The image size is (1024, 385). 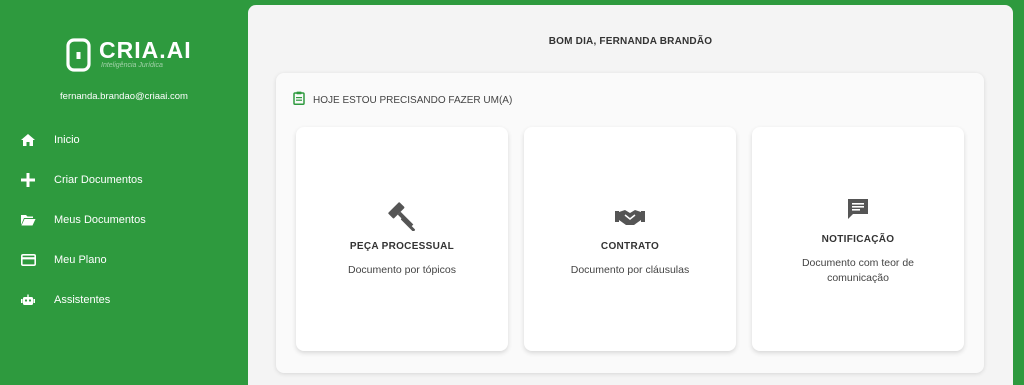 What do you see at coordinates (858, 209) in the screenshot?
I see `message-icon` at bounding box center [858, 209].